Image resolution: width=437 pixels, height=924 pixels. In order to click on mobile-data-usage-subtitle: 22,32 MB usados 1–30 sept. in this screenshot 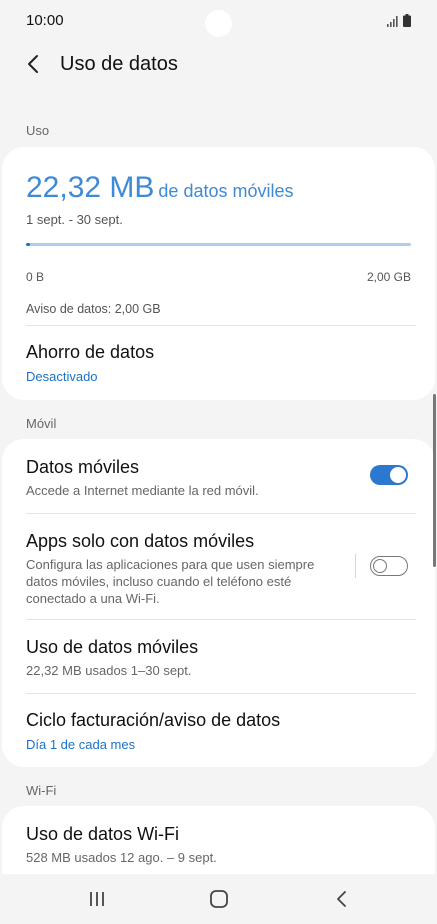, I will do `click(109, 670)`.